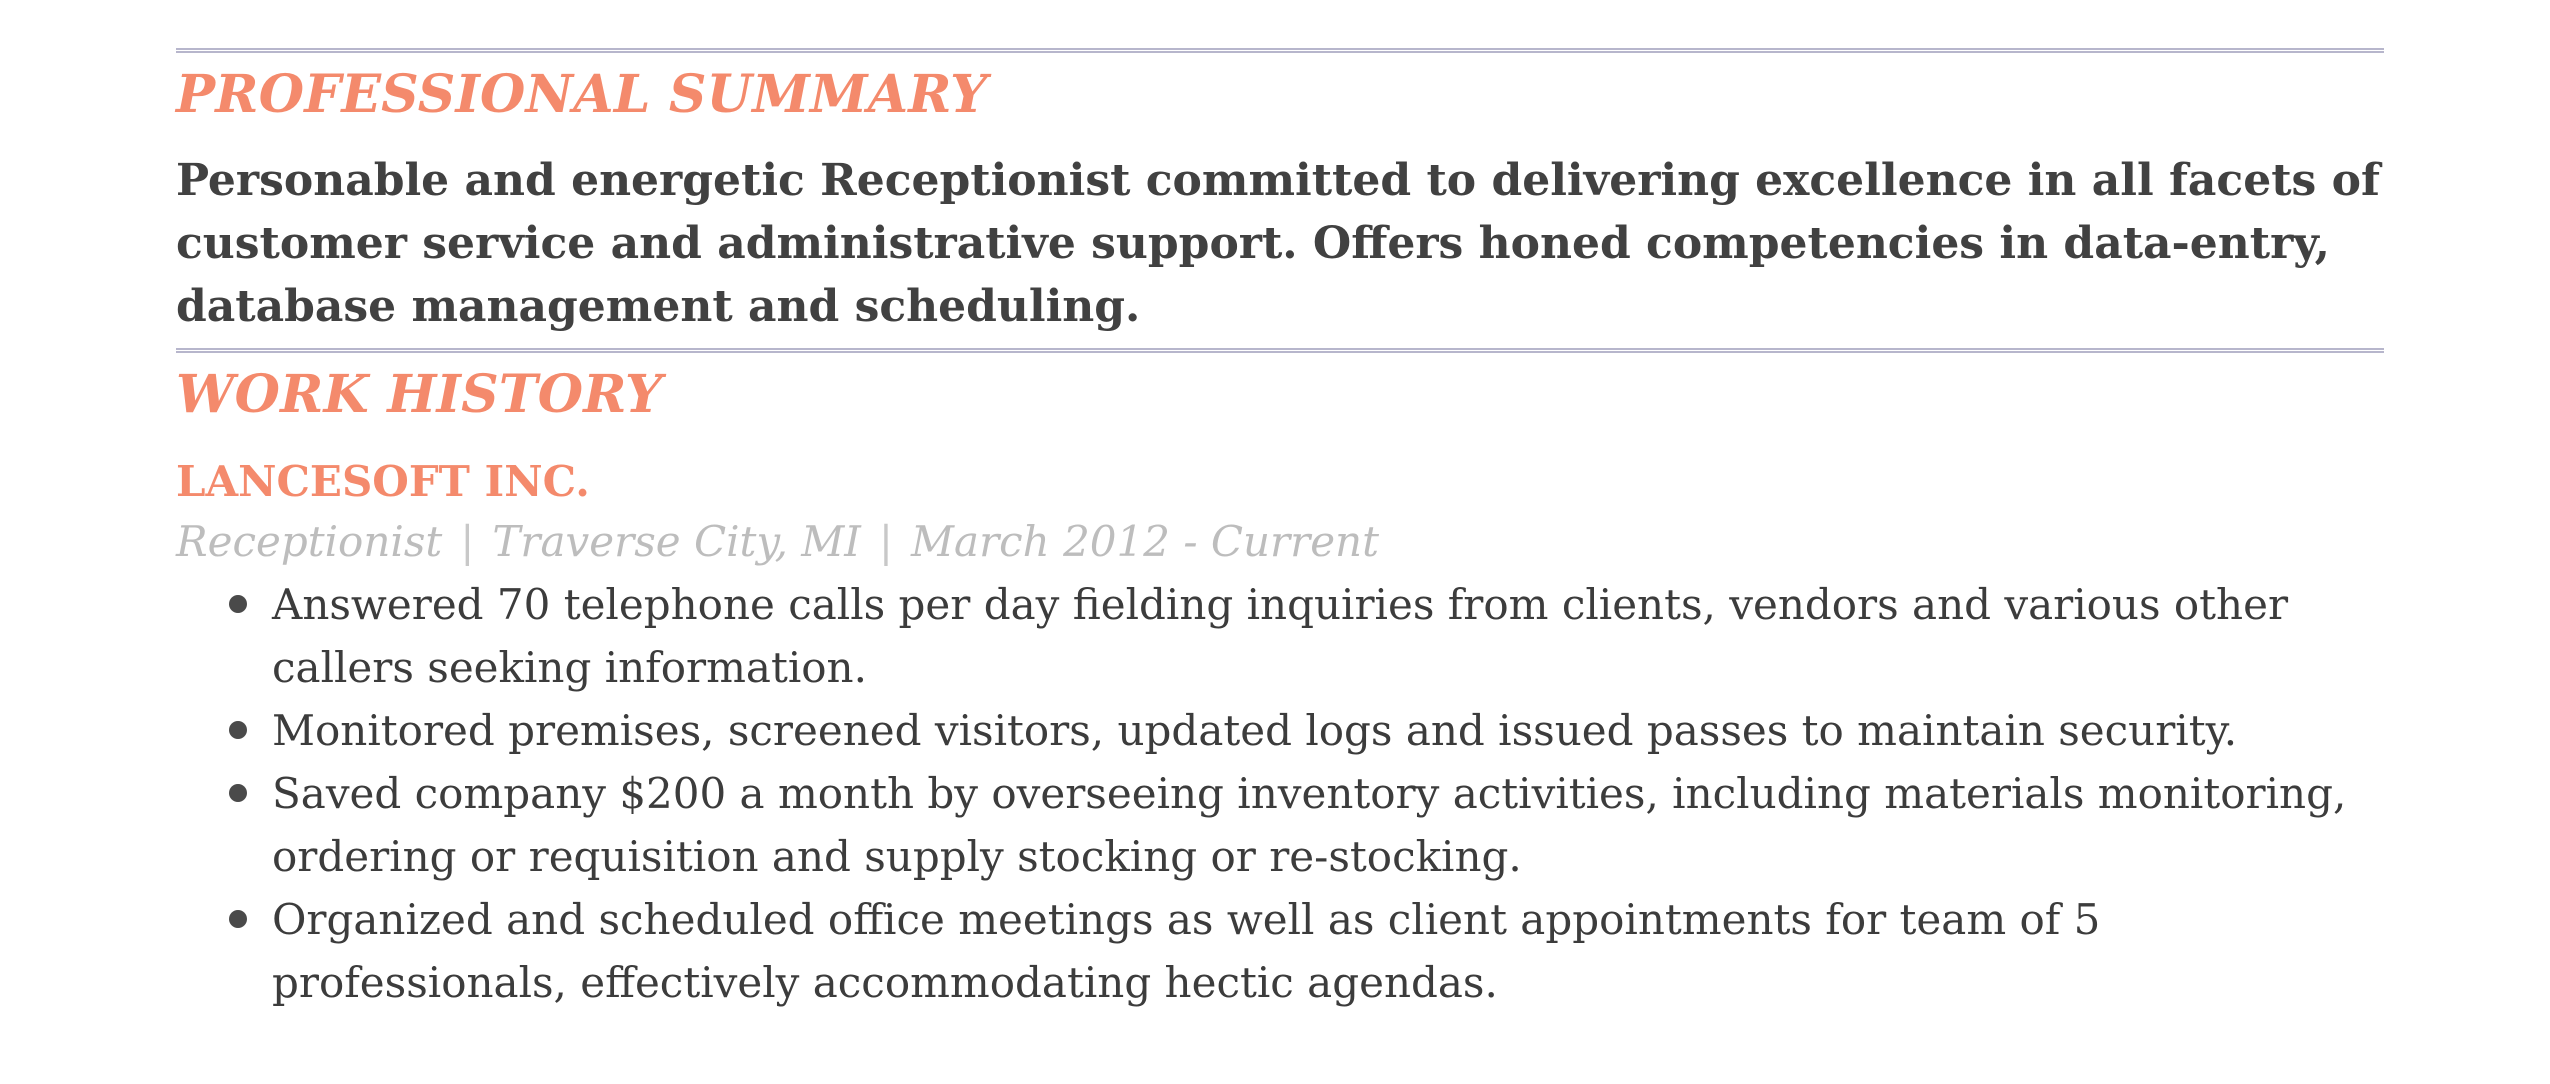  Describe the element at coordinates (383, 481) in the screenshot. I see `company-name: LANCESOFT INC.` at that location.